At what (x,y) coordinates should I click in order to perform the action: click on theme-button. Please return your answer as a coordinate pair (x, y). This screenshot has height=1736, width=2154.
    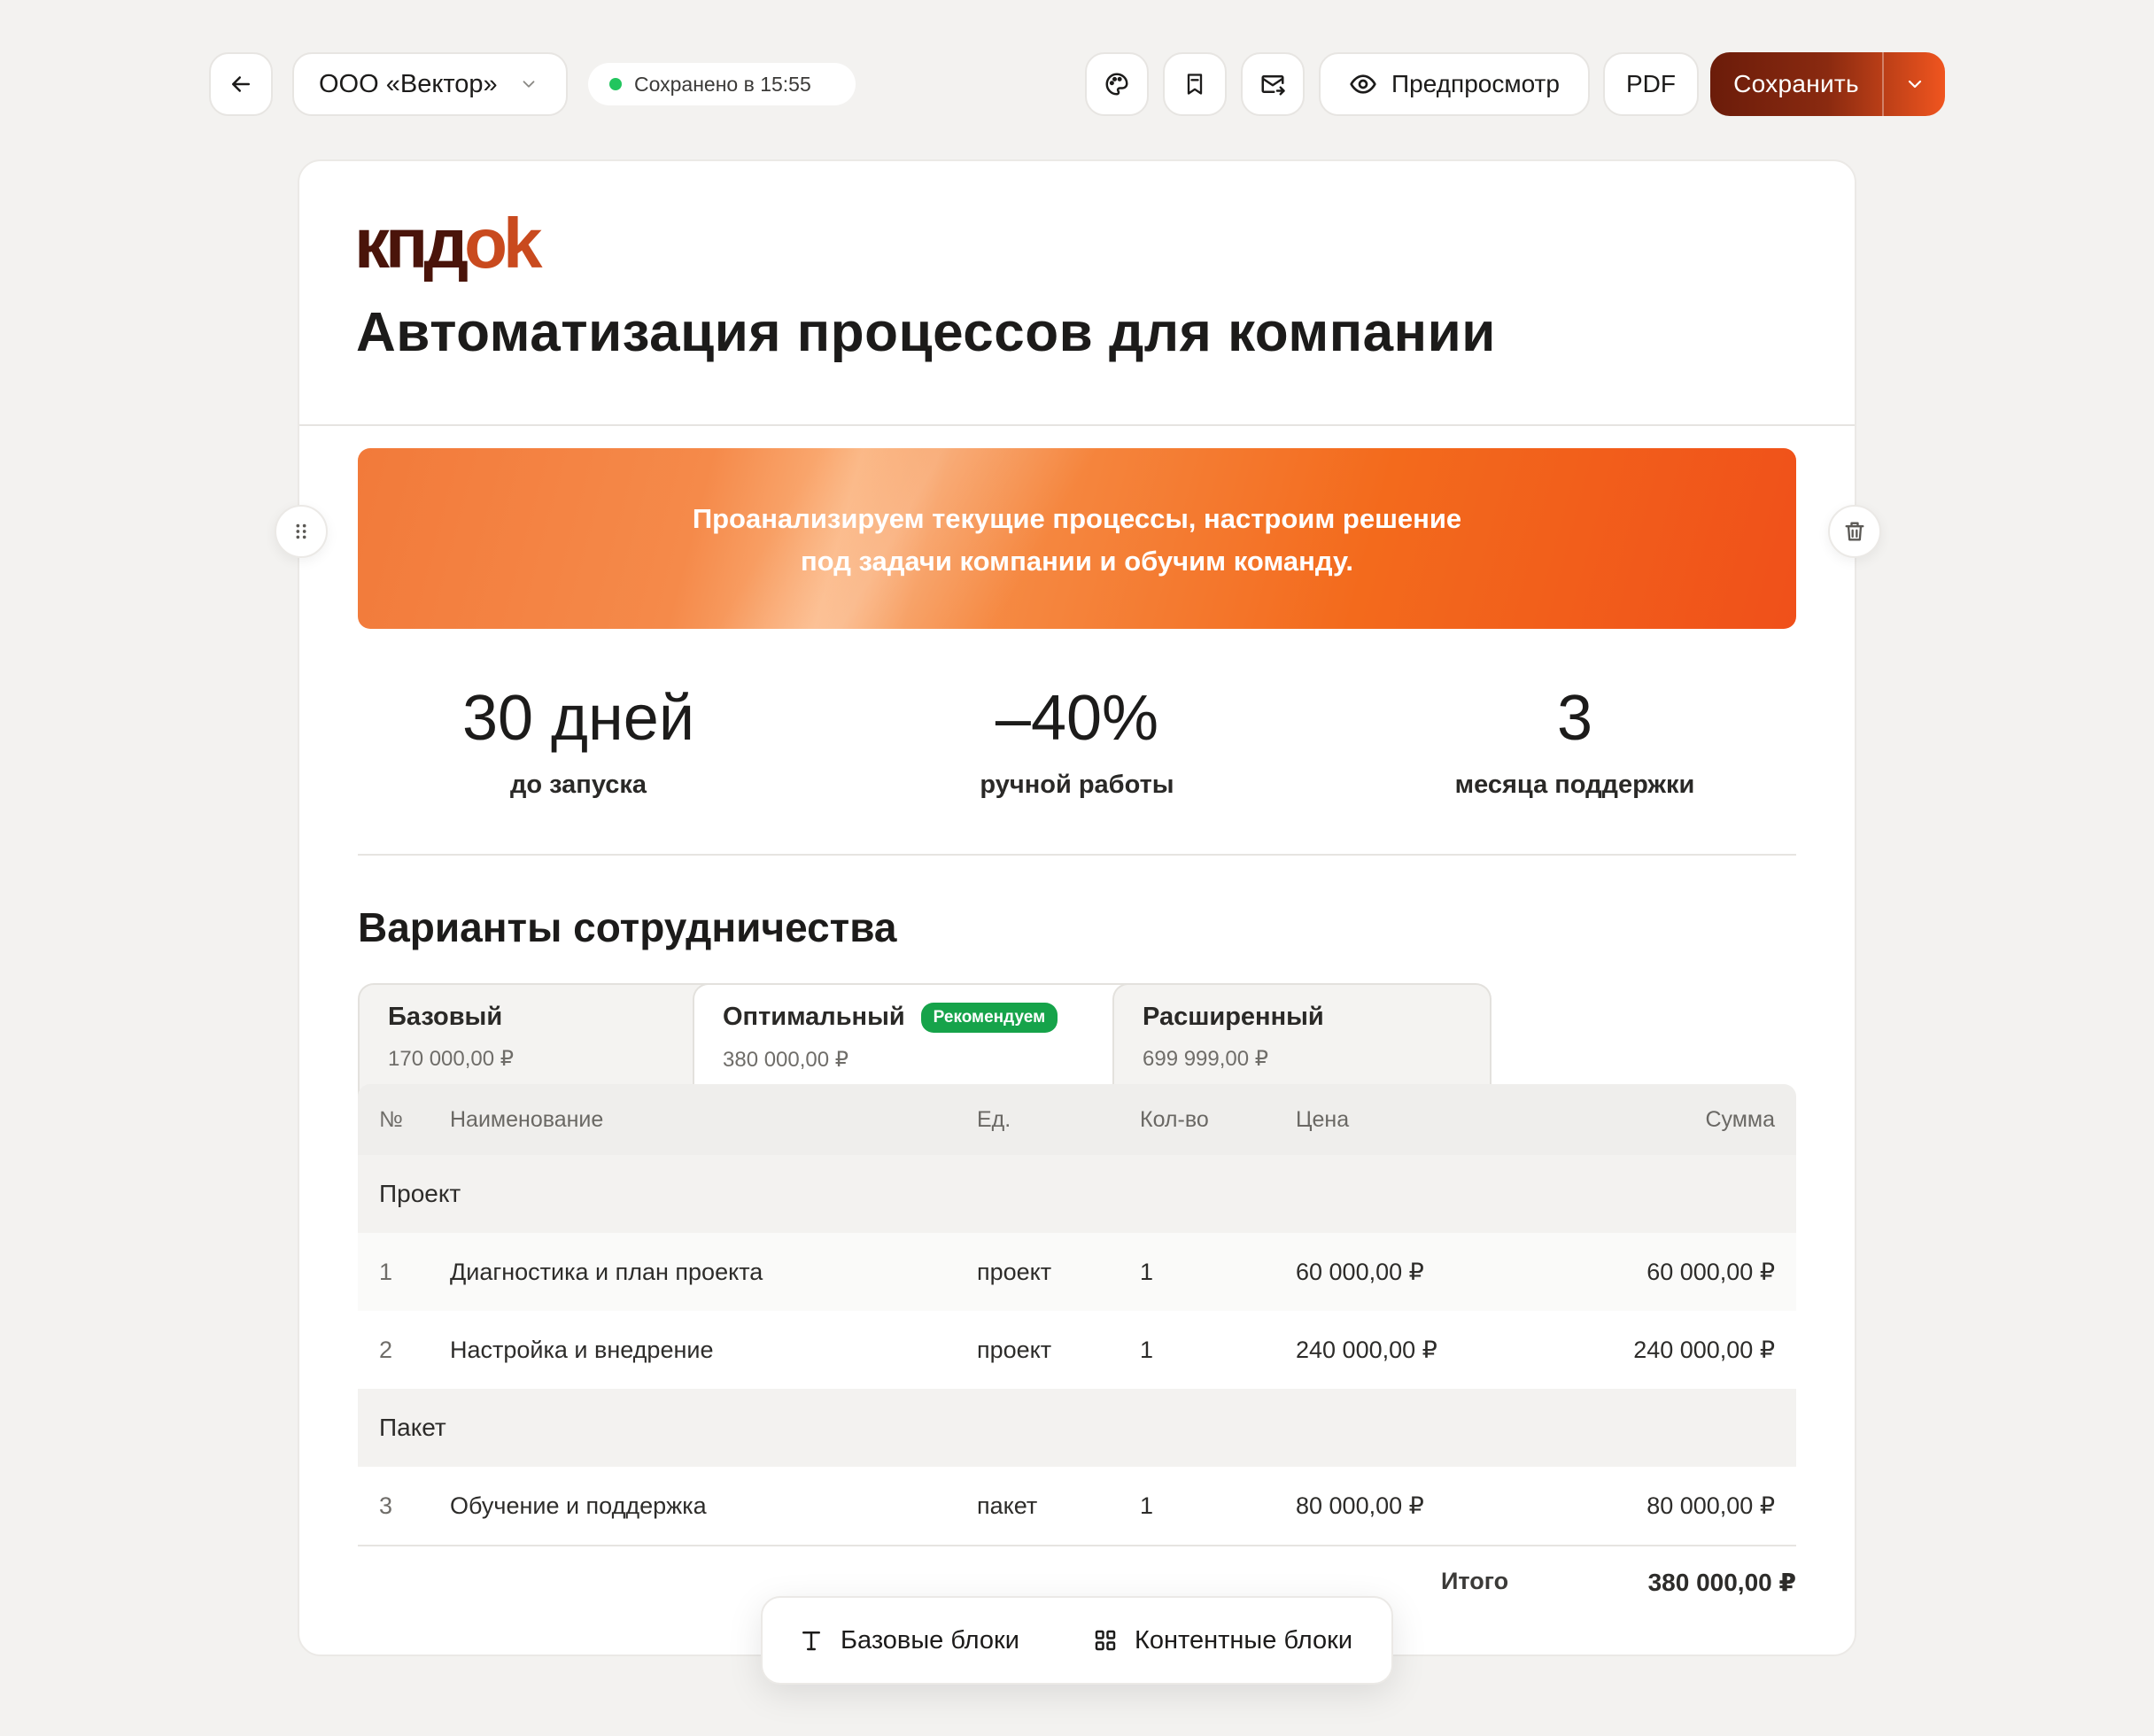
    Looking at the image, I should click on (1117, 84).